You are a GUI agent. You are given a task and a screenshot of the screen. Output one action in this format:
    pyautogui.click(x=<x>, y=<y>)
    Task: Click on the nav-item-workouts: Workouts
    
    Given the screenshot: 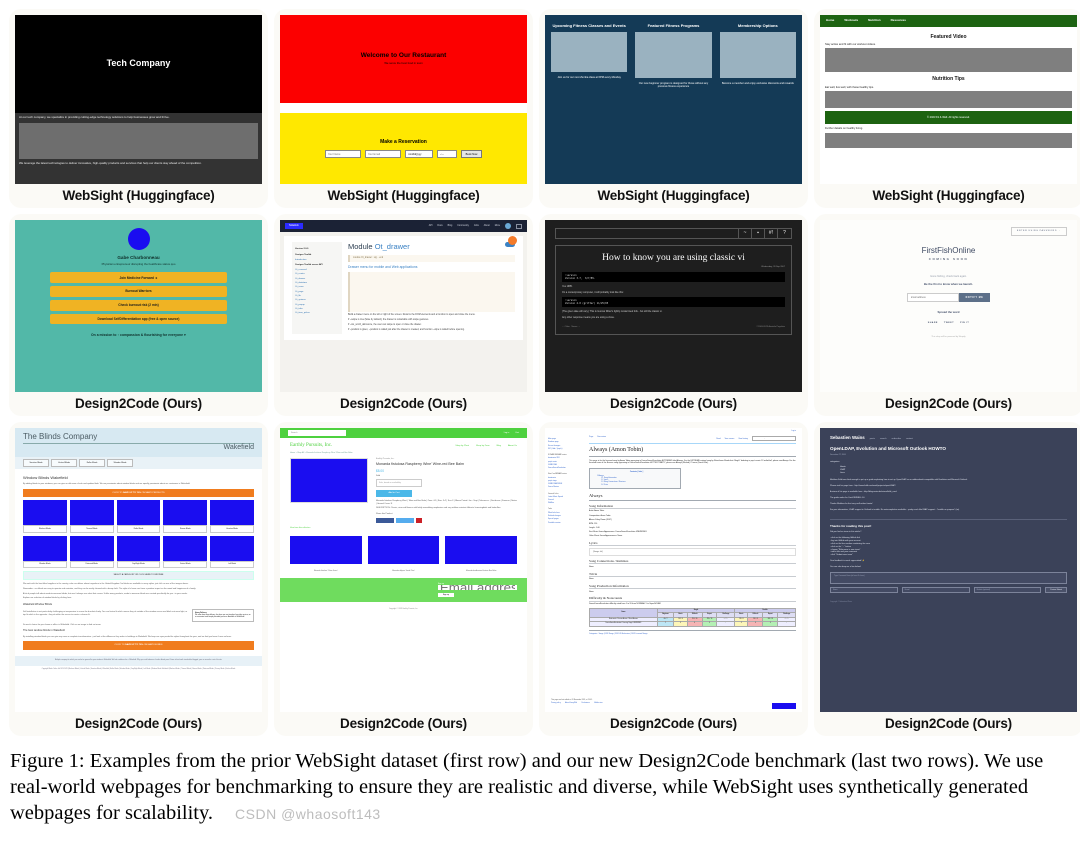 What is the action you would take?
    pyautogui.click(x=851, y=20)
    